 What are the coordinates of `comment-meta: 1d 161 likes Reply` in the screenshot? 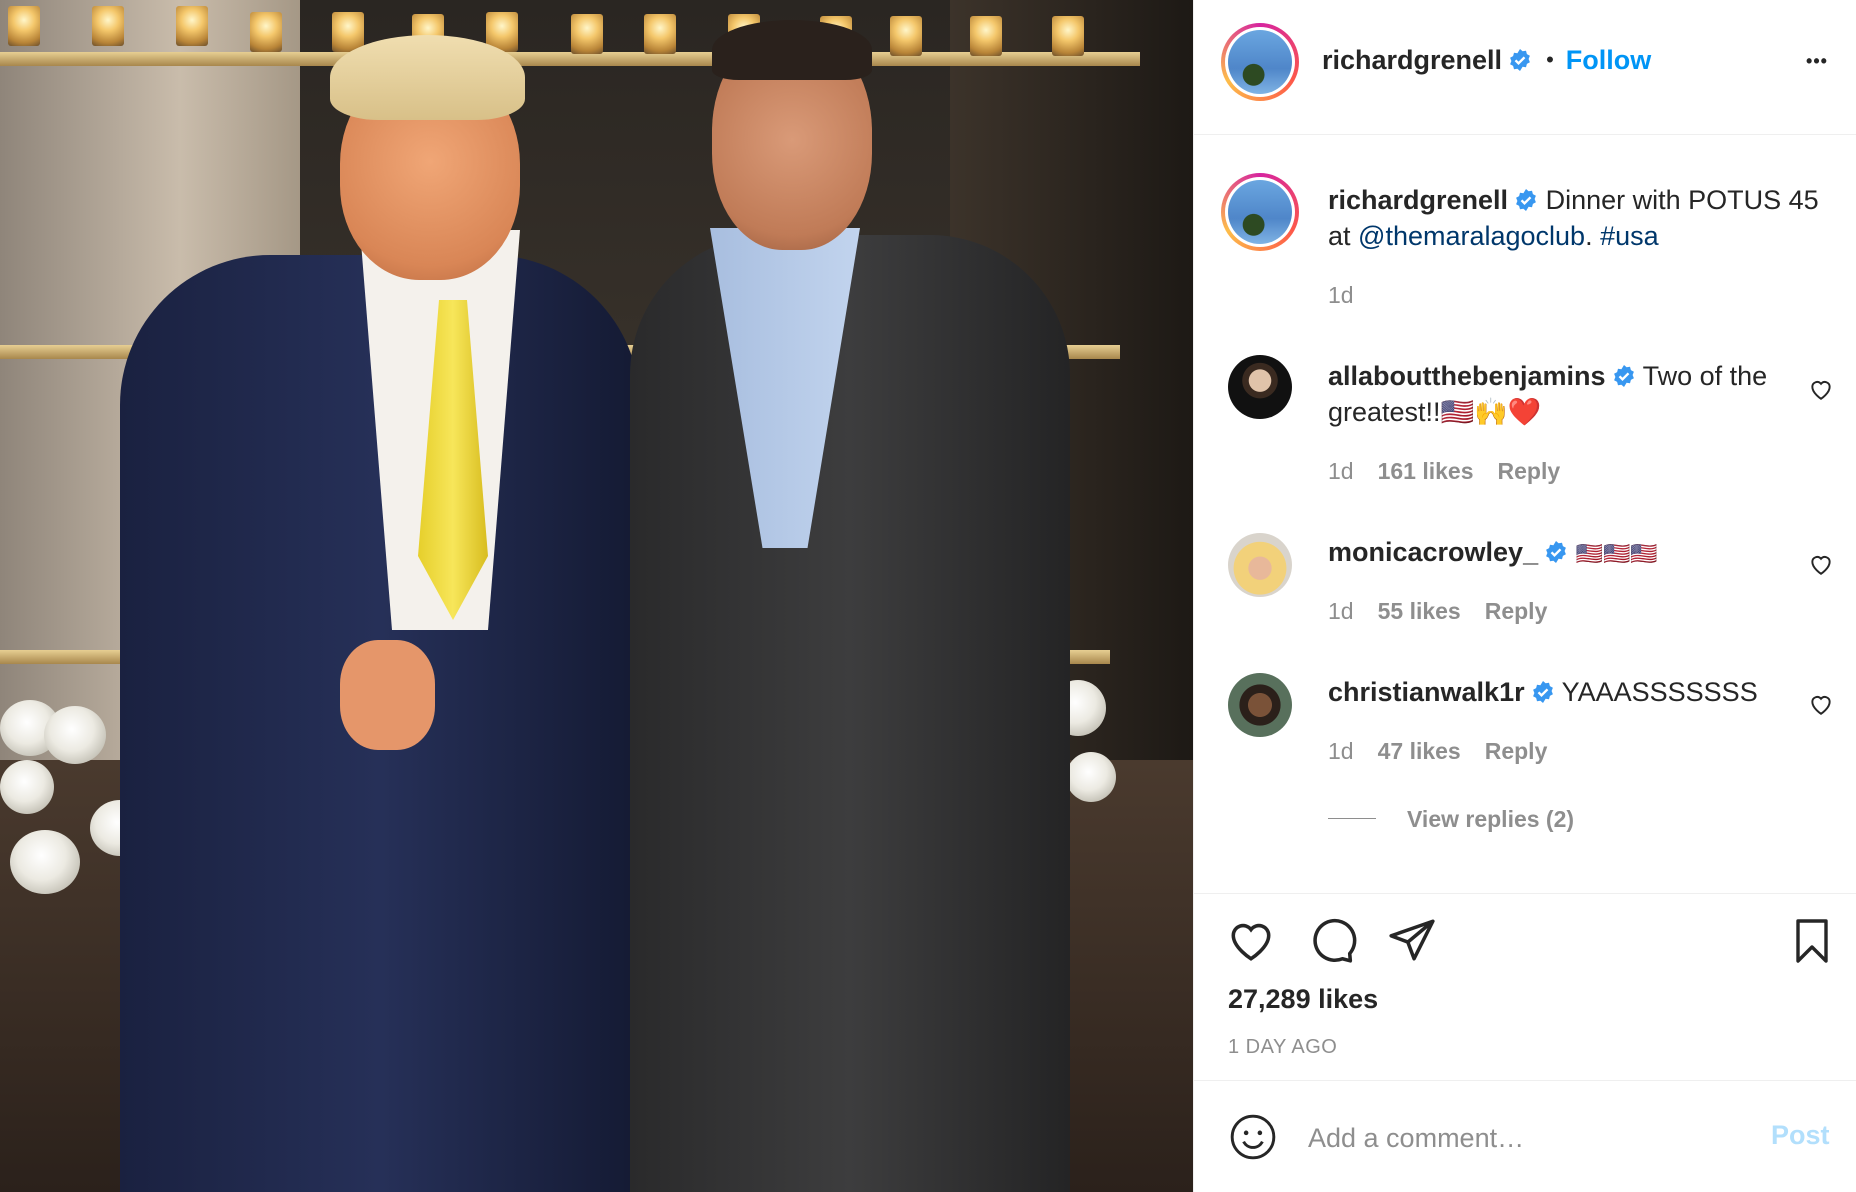 It's located at (1444, 471).